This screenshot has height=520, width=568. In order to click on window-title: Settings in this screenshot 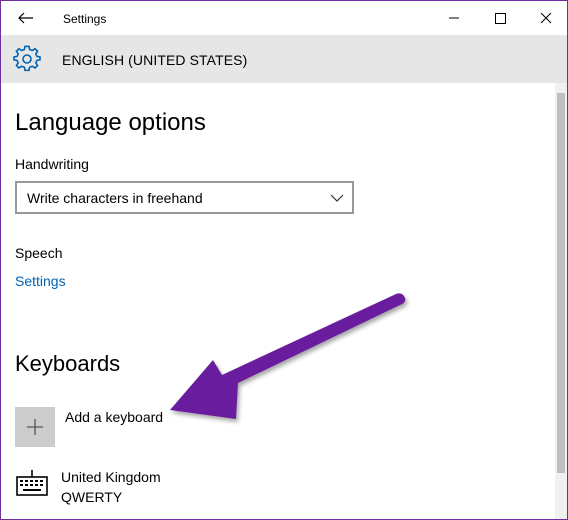, I will do `click(85, 19)`.